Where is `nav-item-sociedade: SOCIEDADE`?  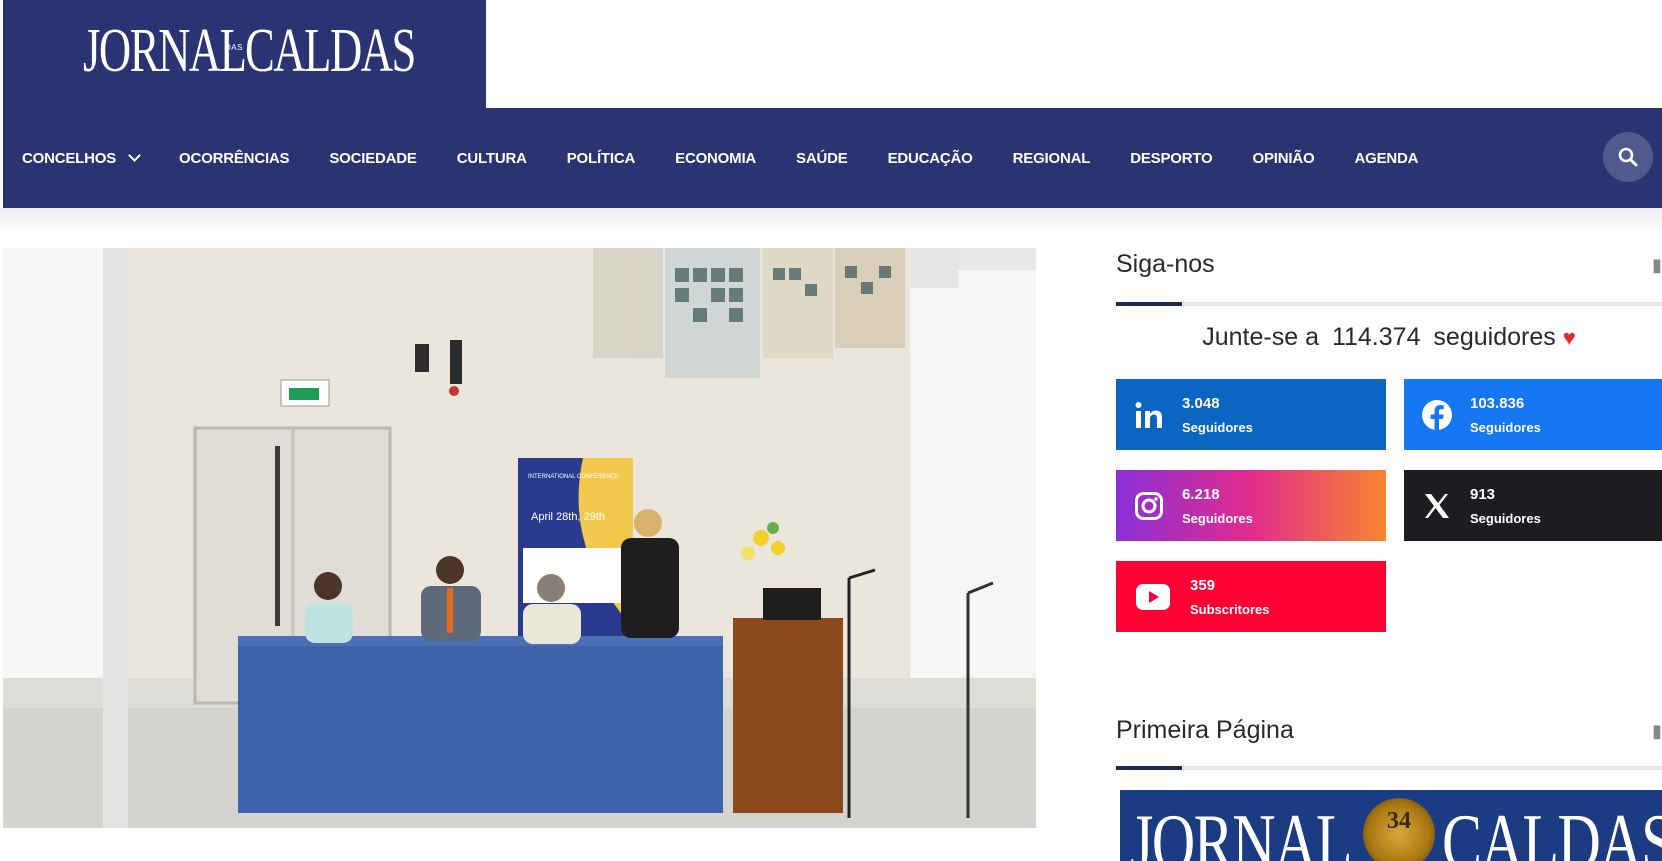
nav-item-sociedade: SOCIEDADE is located at coordinates (373, 158).